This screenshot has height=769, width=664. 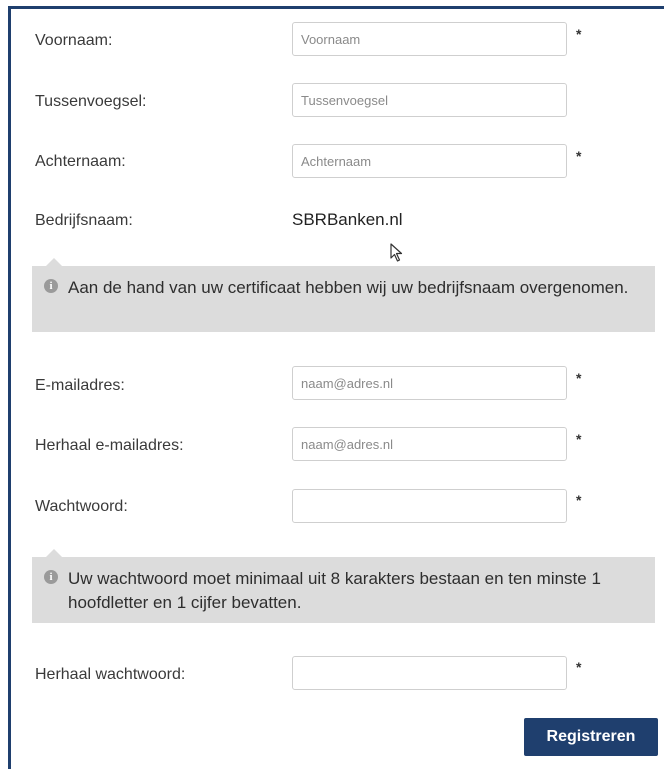 I want to click on last-name-input, so click(x=429, y=161).